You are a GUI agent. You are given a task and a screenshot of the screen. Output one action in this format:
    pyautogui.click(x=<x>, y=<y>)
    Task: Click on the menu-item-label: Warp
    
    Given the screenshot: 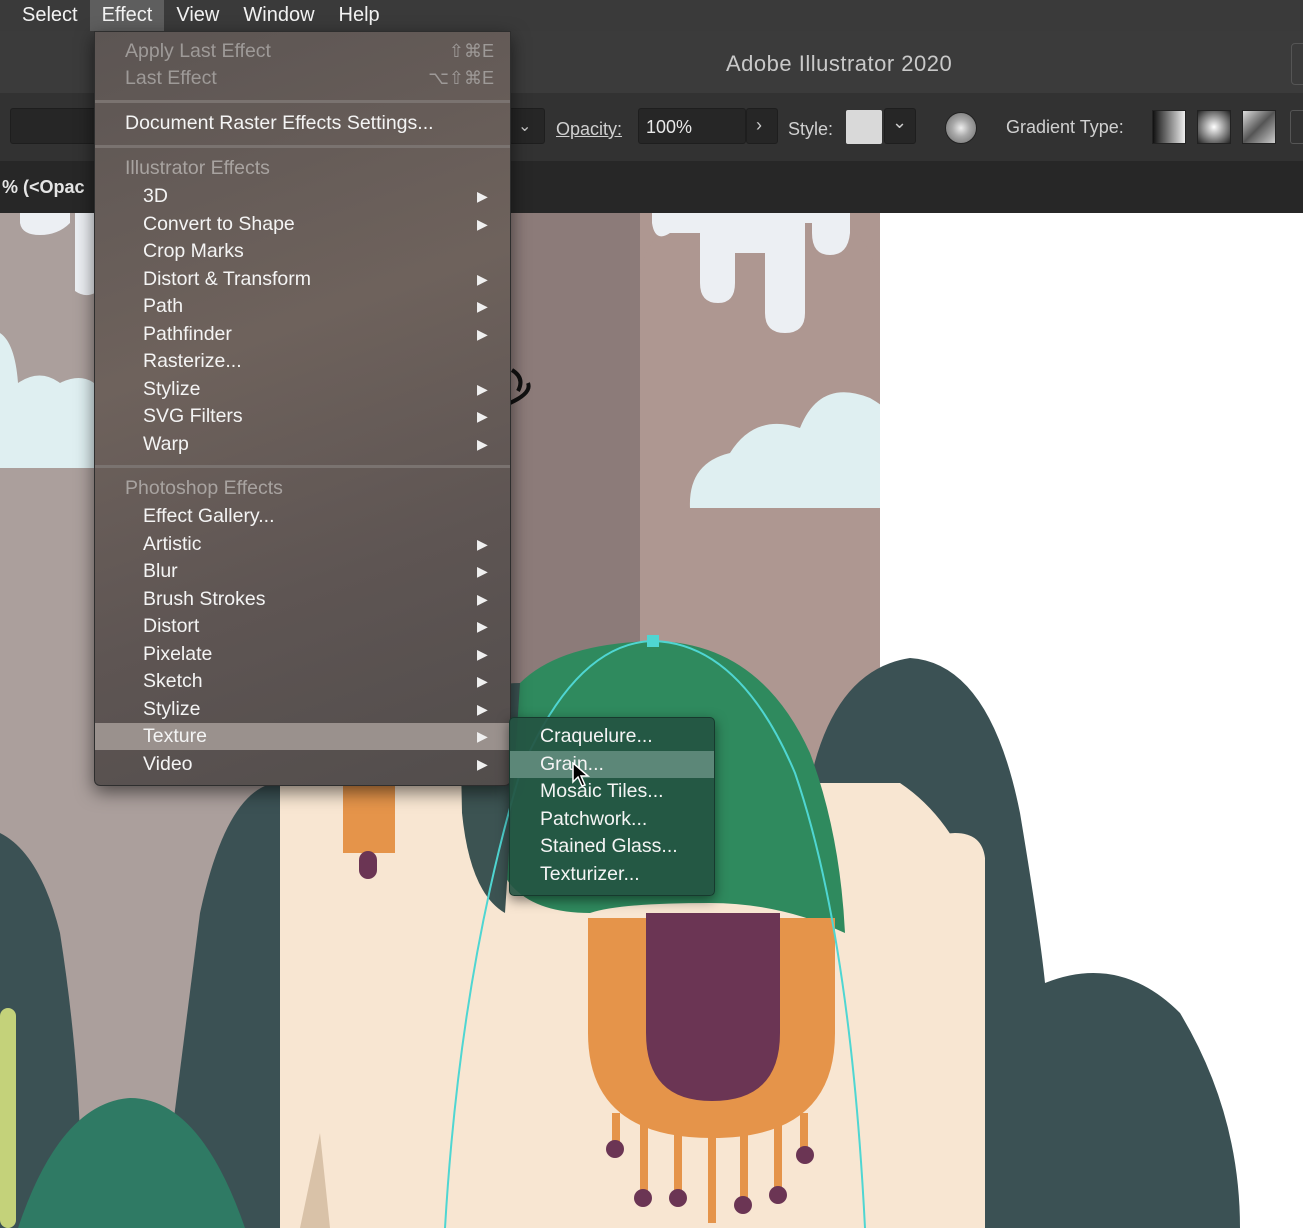 What is the action you would take?
    pyautogui.click(x=166, y=443)
    